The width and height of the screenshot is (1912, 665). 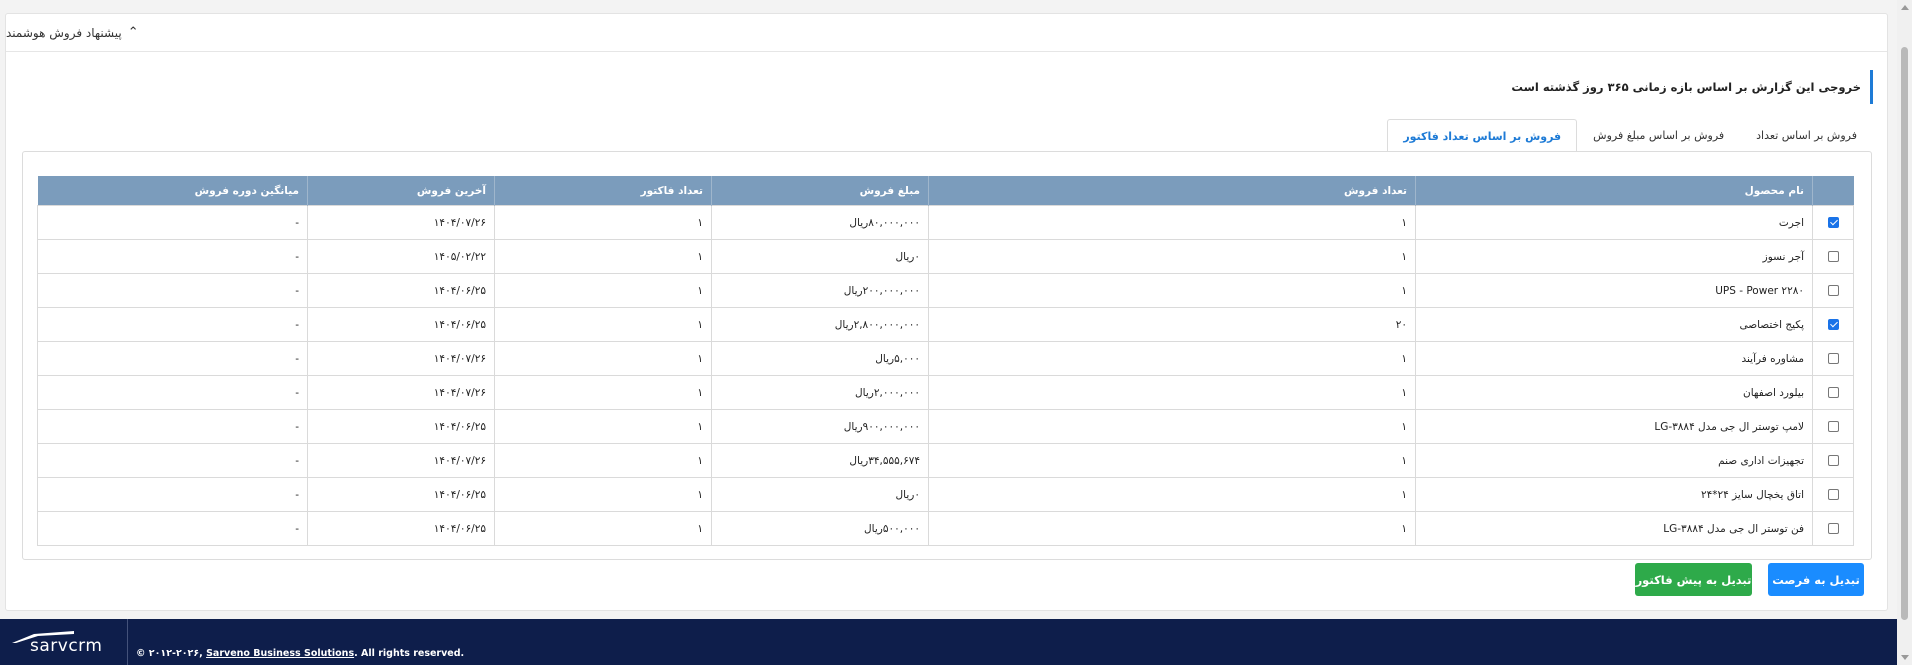 I want to click on header-sales-amount: مبلغ فروش, so click(x=820, y=191).